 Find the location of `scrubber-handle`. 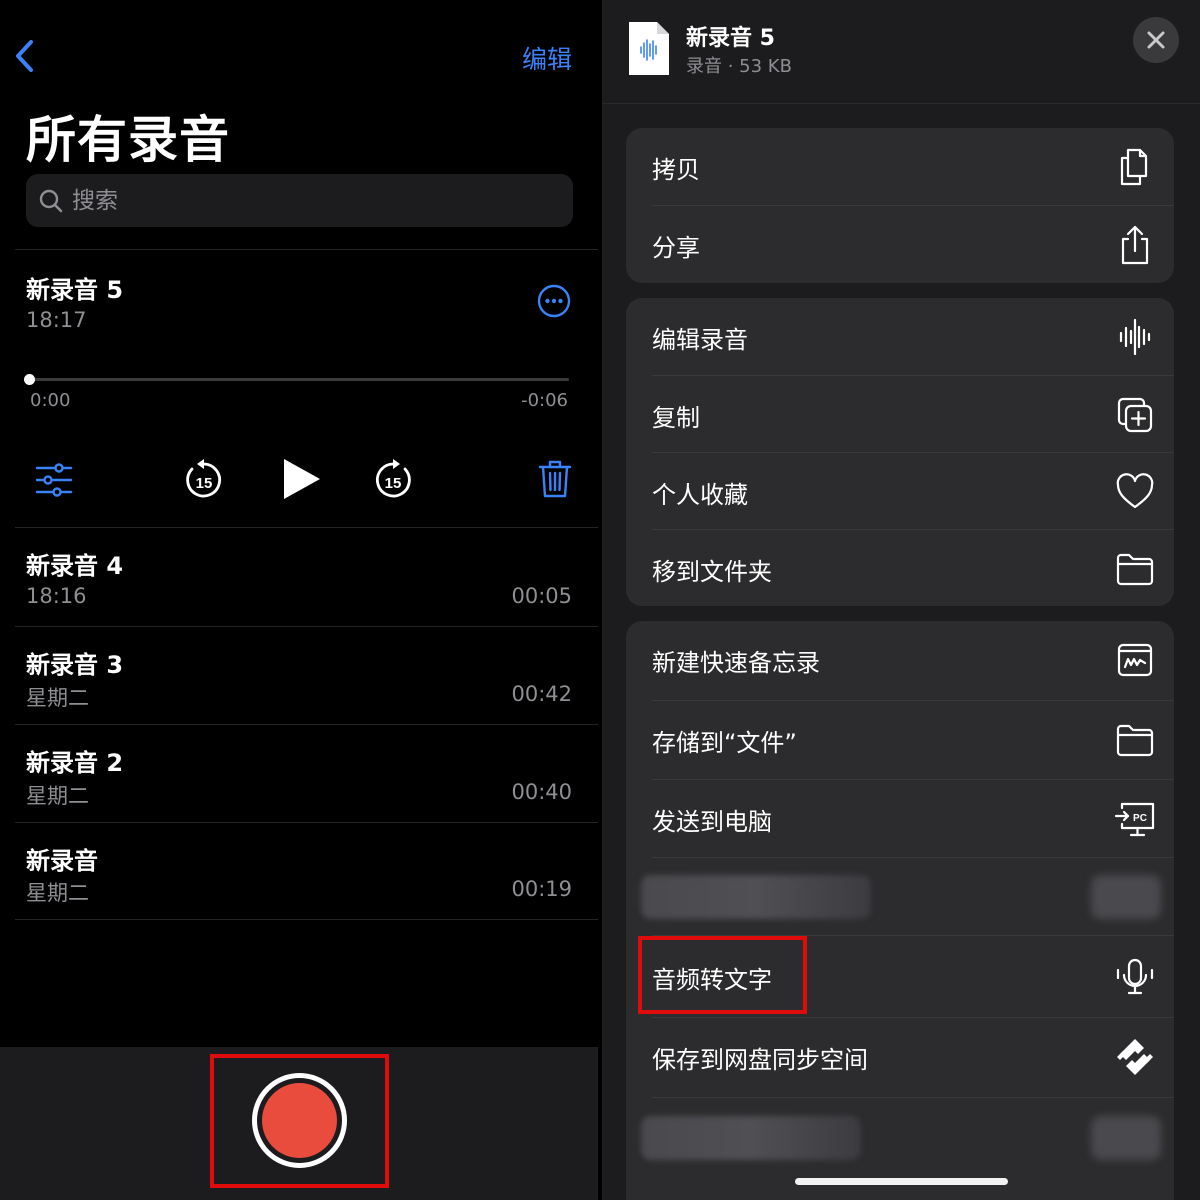

scrubber-handle is located at coordinates (29, 379).